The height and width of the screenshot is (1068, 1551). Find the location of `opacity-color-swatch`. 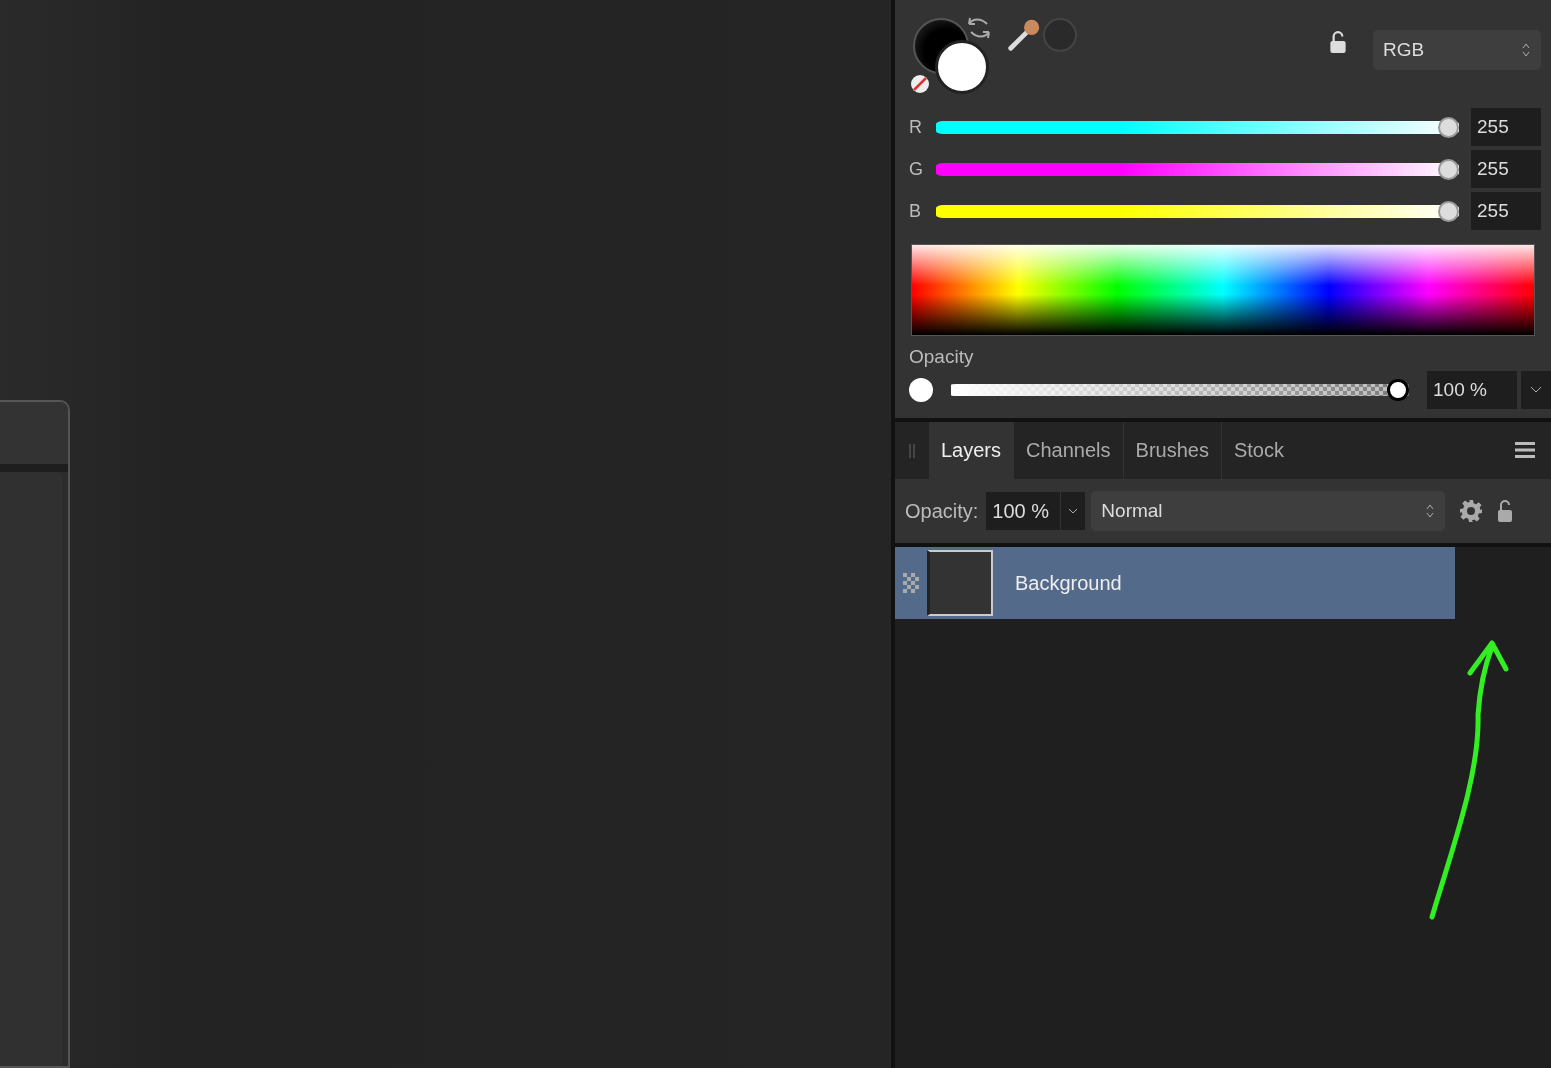

opacity-color-swatch is located at coordinates (921, 390).